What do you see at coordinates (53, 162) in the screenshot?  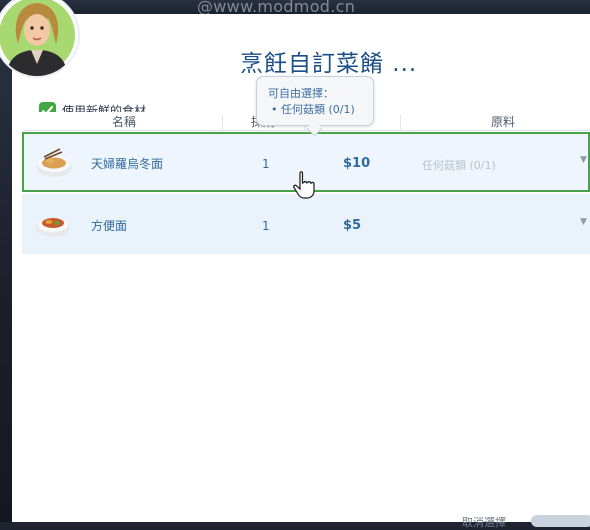 I see `udon-dish-icon` at bounding box center [53, 162].